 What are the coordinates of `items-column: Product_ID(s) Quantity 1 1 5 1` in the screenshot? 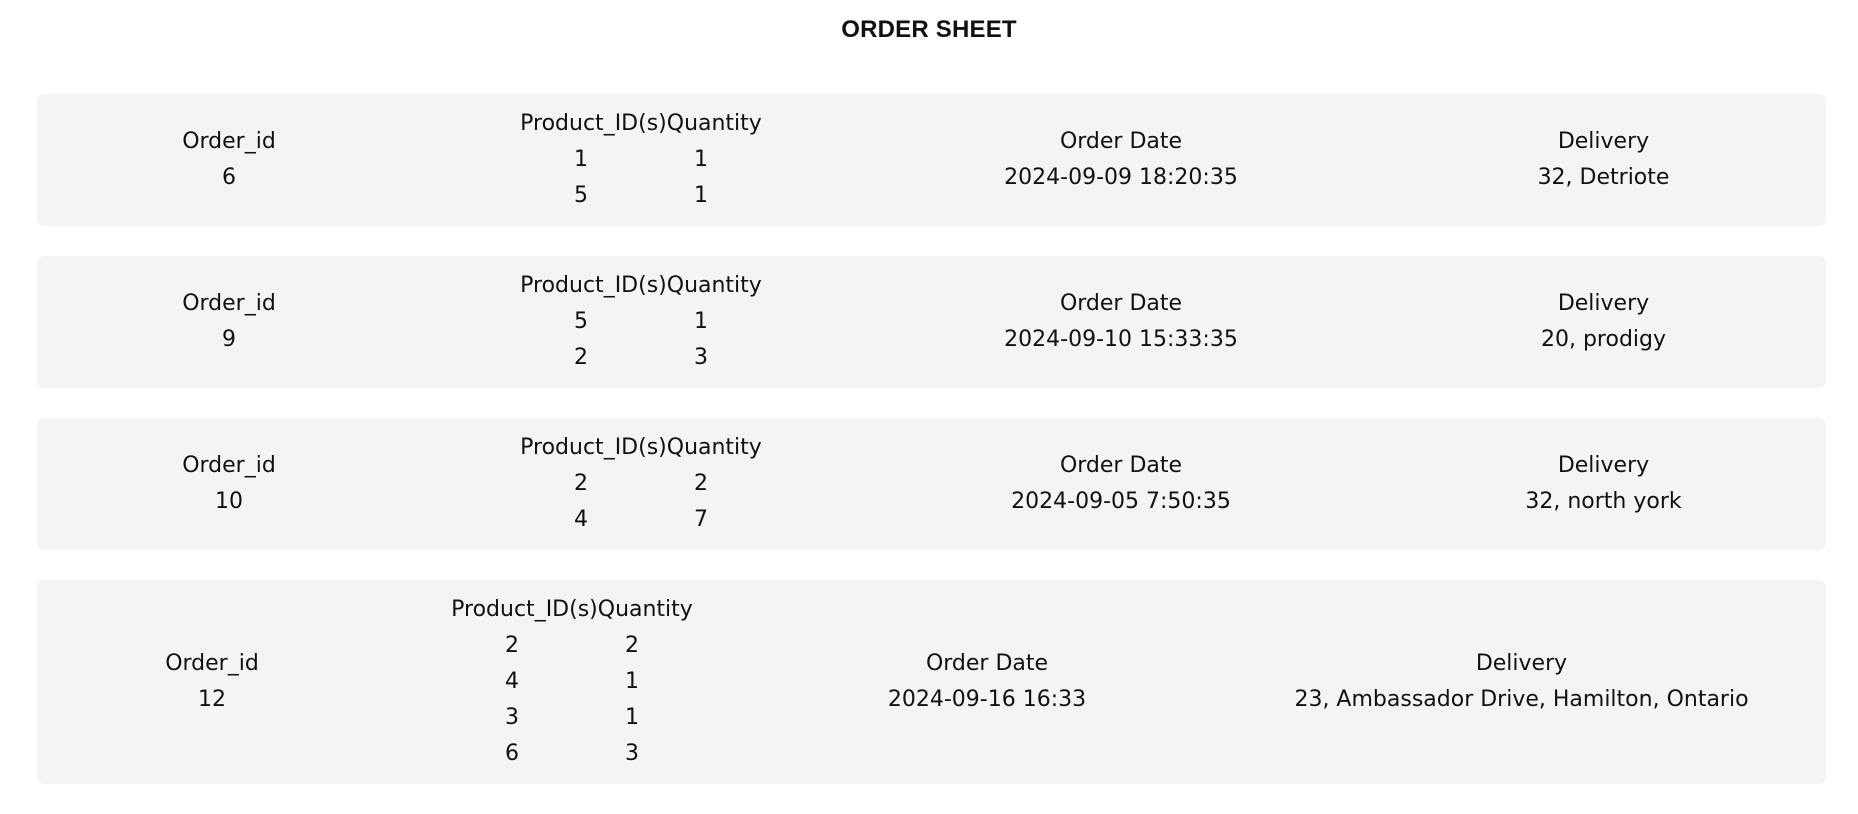 It's located at (641, 160).